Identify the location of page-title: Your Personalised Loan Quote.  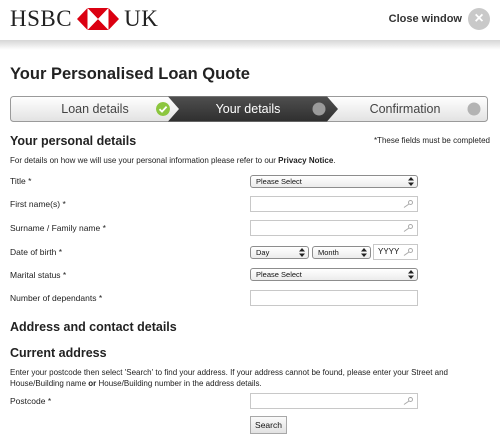
(130, 74).